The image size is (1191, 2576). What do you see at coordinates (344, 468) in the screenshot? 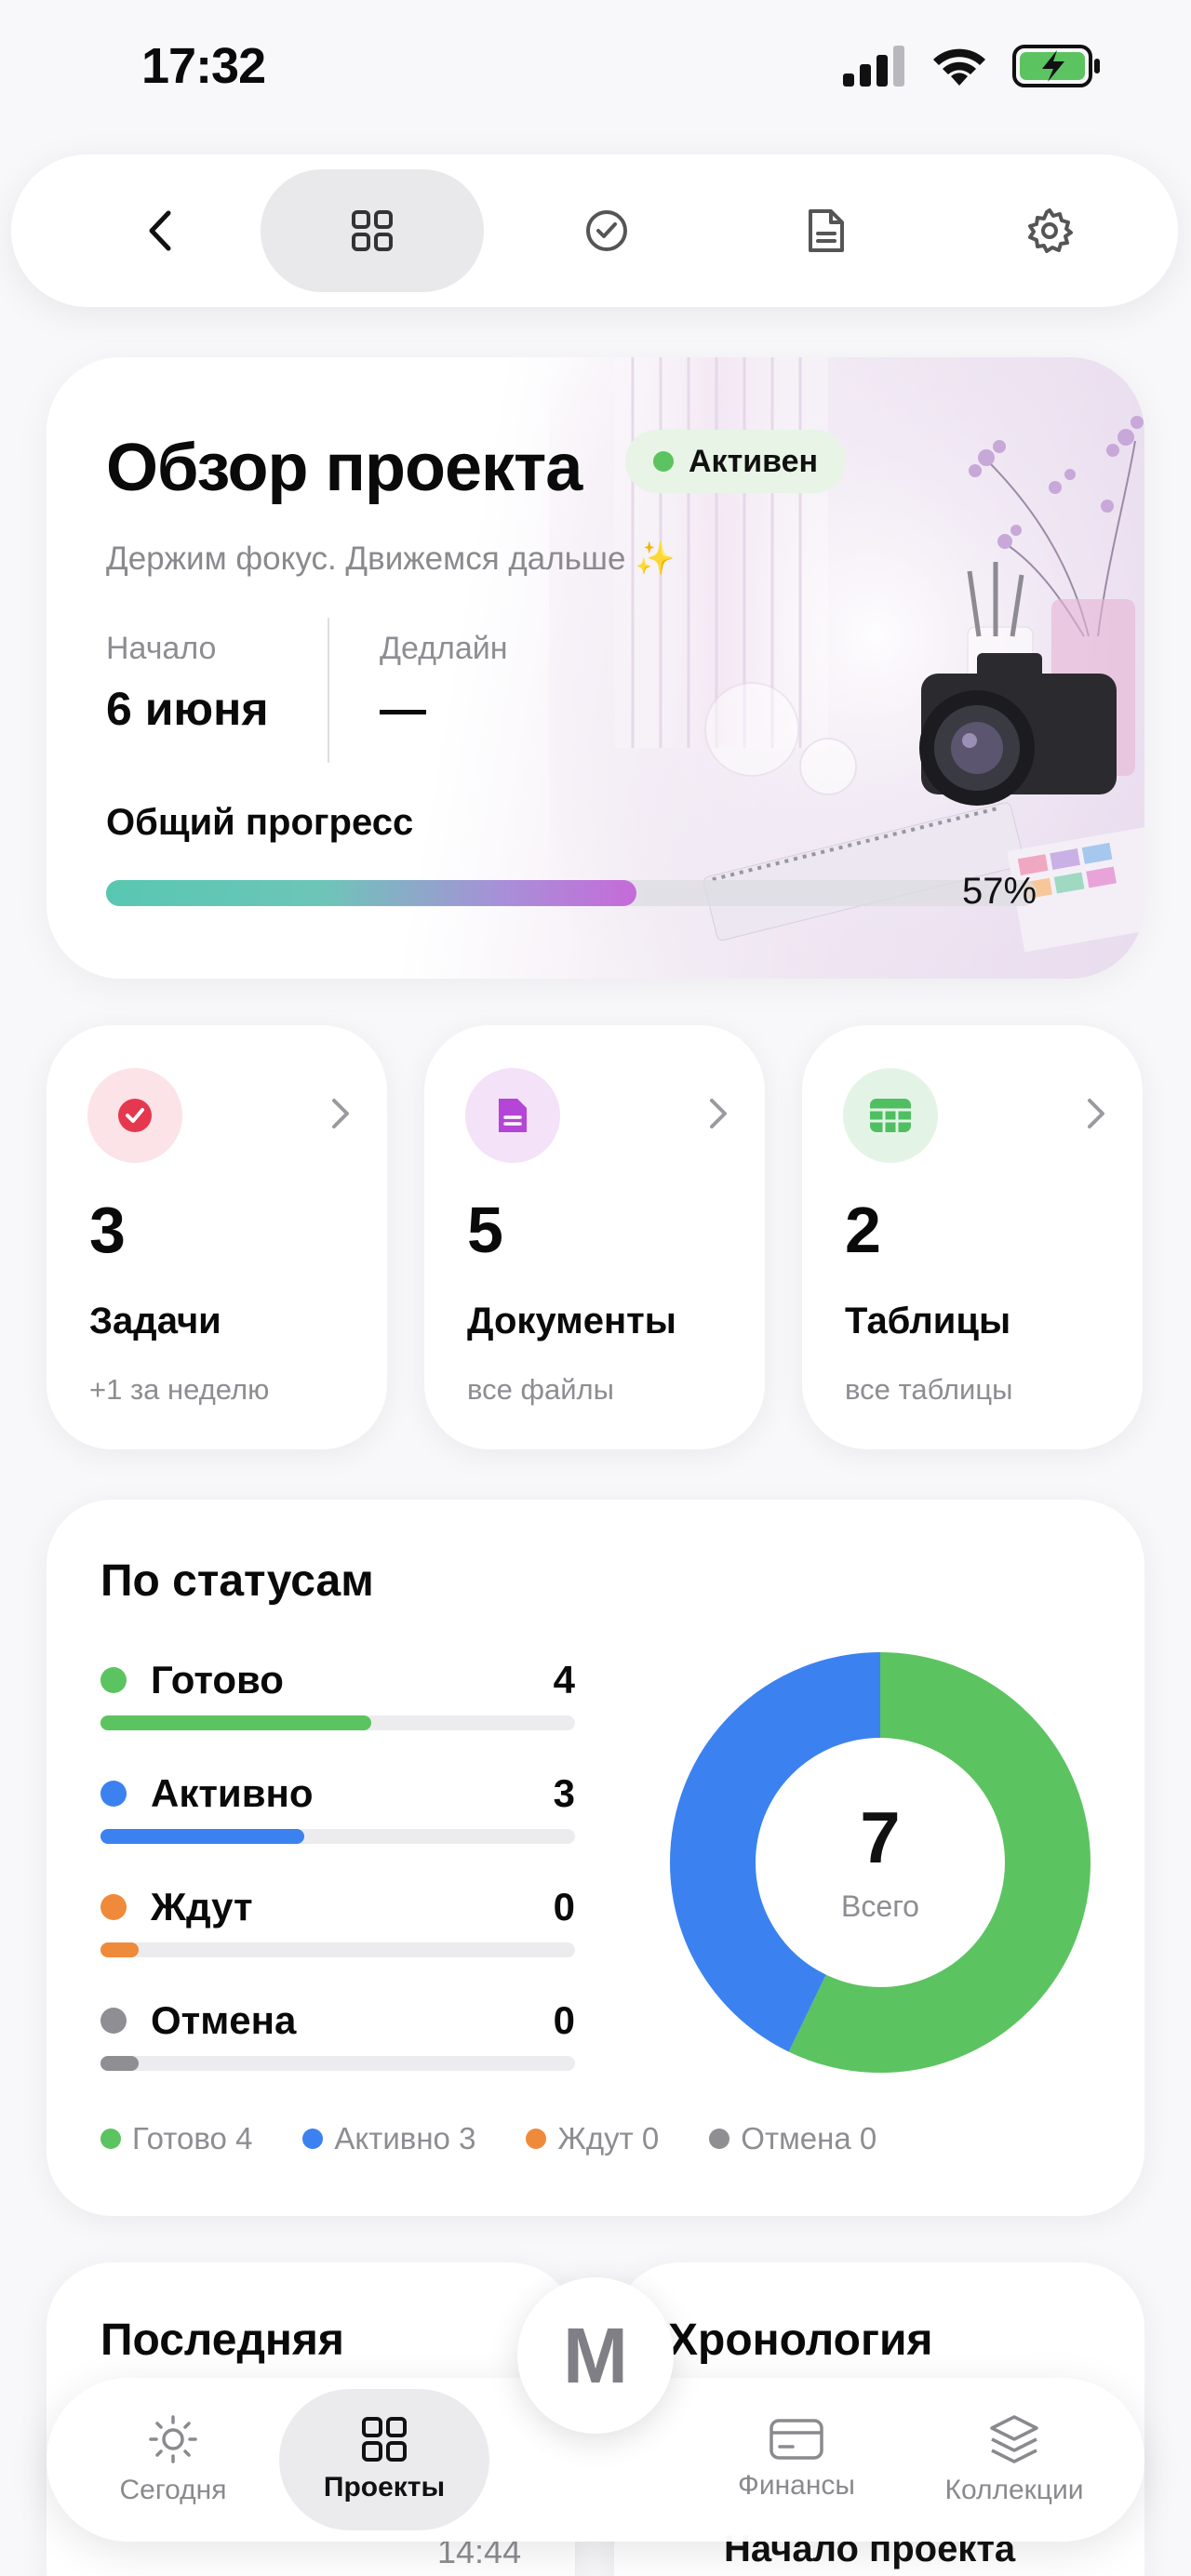
I see `page-title: Обзор проекта` at bounding box center [344, 468].